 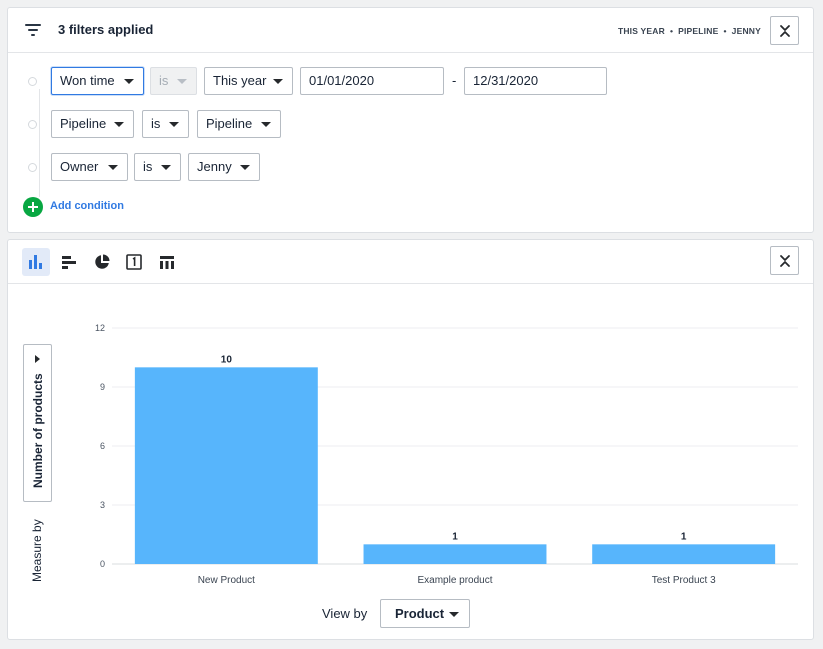 What do you see at coordinates (102, 505) in the screenshot?
I see `y-tick-label: 3` at bounding box center [102, 505].